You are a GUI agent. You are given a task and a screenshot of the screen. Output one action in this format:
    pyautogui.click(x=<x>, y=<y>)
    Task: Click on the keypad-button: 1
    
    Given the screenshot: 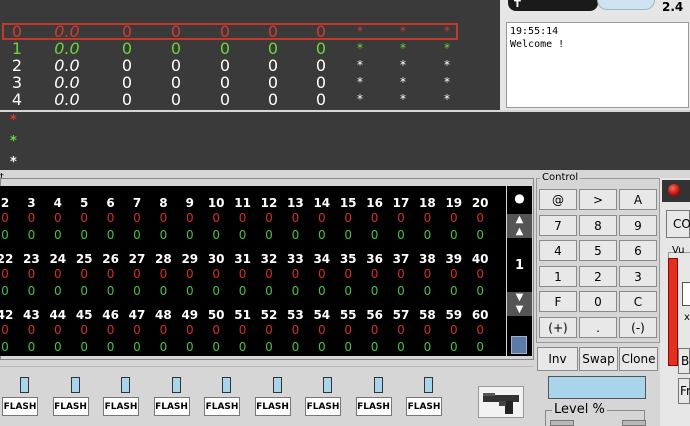 What is the action you would take?
    pyautogui.click(x=558, y=276)
    